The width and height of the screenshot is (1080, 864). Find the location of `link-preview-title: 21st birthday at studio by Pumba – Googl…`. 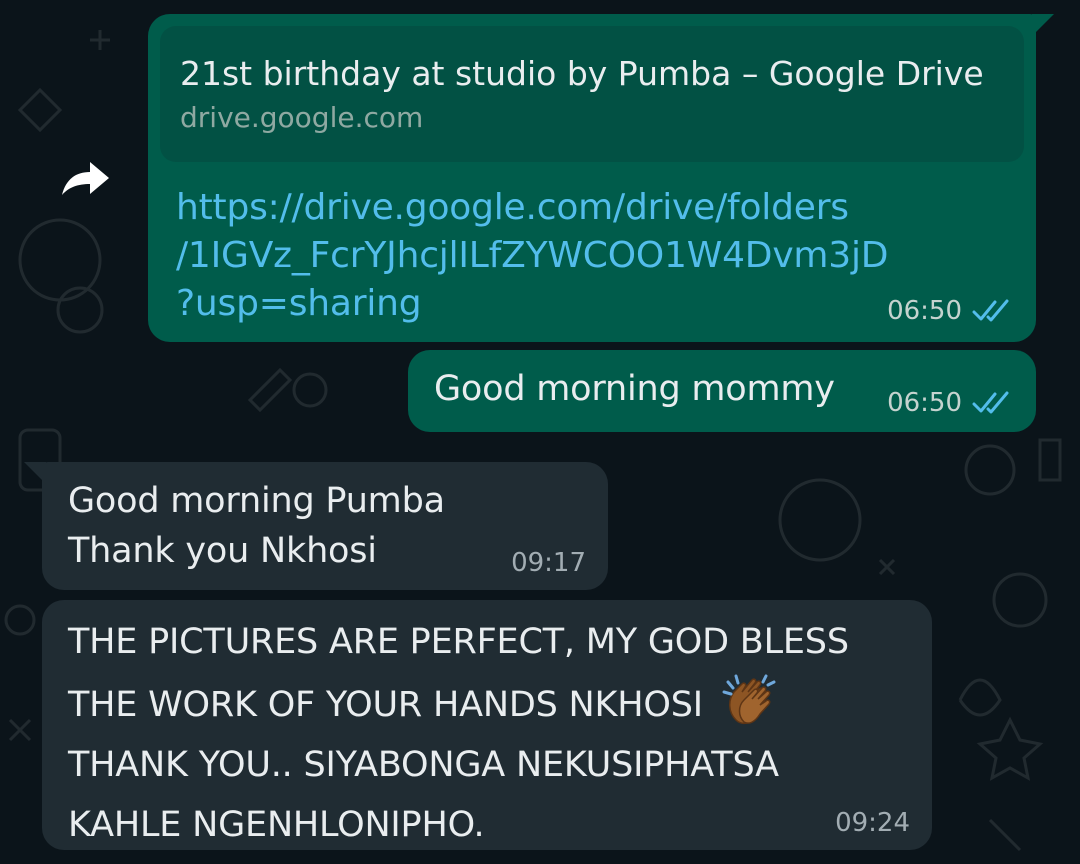

link-preview-title: 21st birthday at studio by Pumba – Googl… is located at coordinates (582, 73).